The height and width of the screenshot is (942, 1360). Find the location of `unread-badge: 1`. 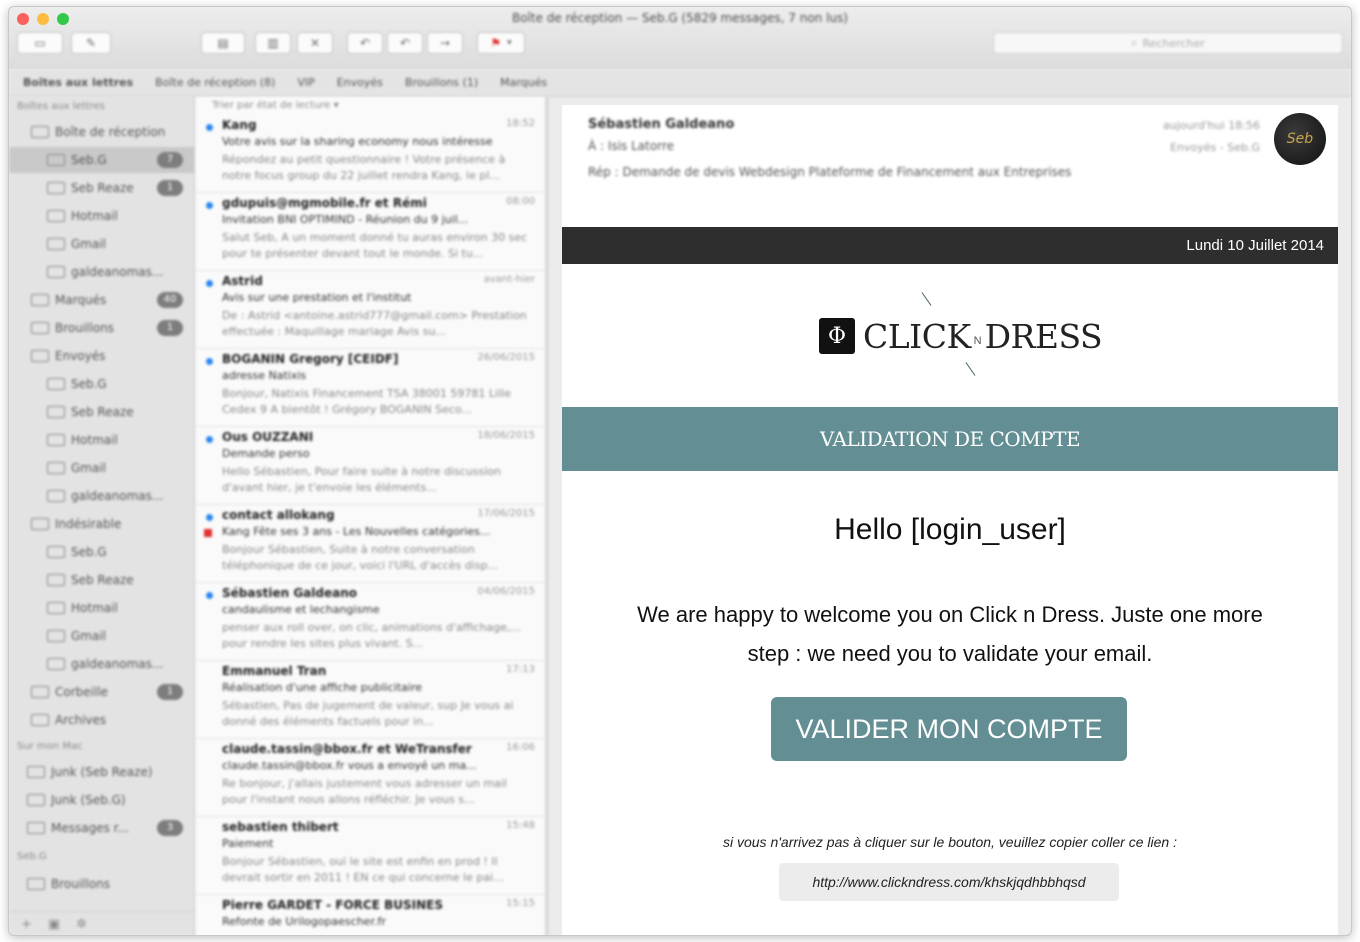

unread-badge: 1 is located at coordinates (170, 328).